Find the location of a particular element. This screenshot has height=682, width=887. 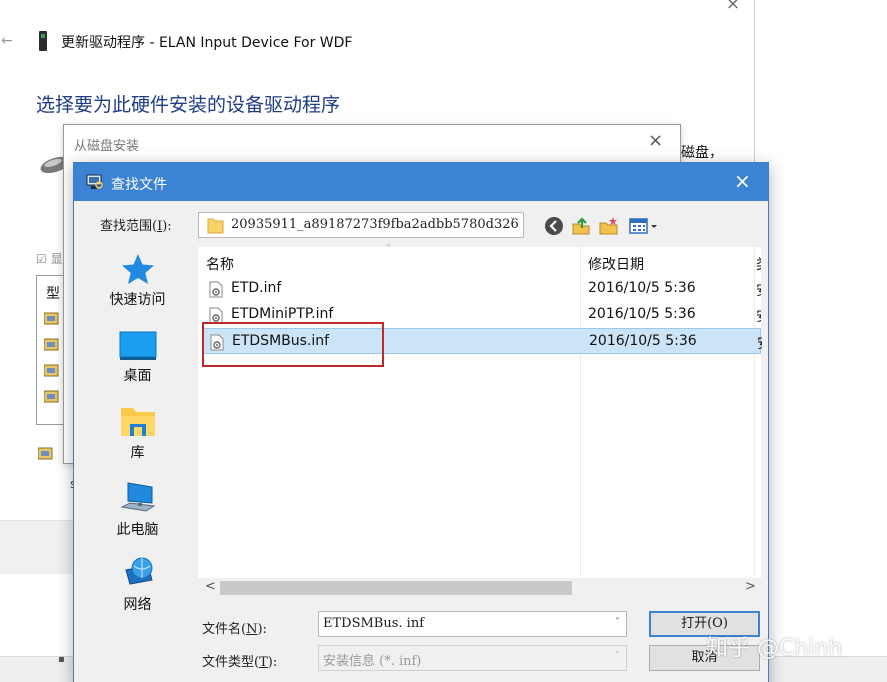

disk-dialog-title: 从磁盘安装 is located at coordinates (107, 146).